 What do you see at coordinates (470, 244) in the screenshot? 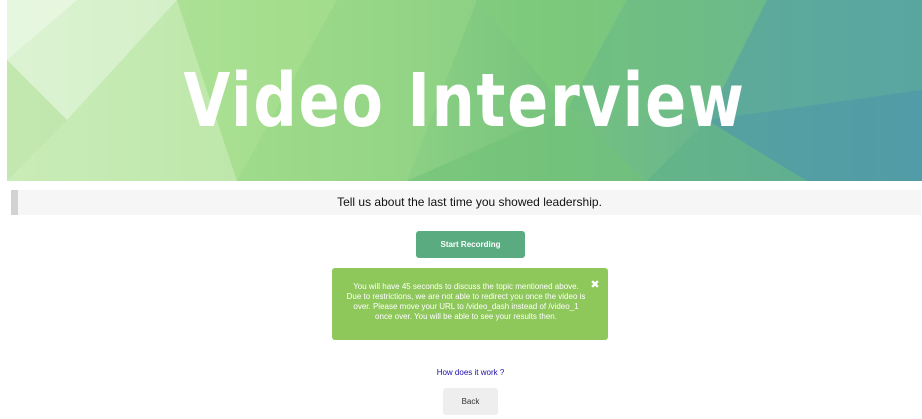
I see `start-recording-button: Start Recording` at bounding box center [470, 244].